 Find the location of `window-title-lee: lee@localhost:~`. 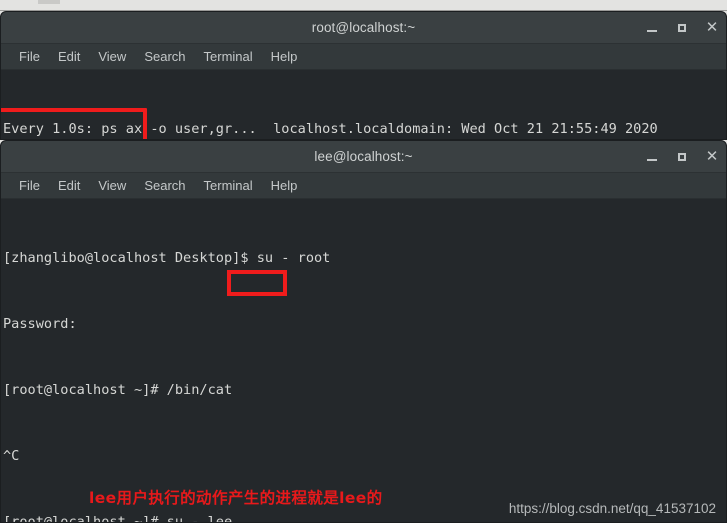

window-title-lee: lee@localhost:~ is located at coordinates (363, 156).